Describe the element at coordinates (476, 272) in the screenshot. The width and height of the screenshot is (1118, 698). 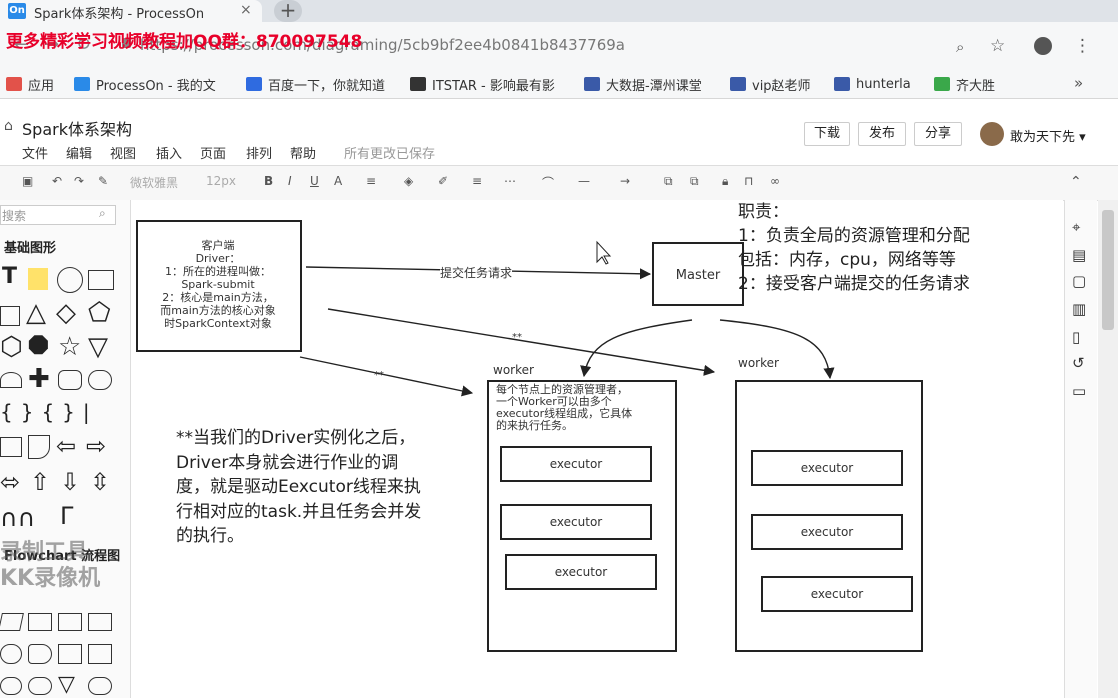
I see `submit-request-label: 提交任务请求` at that location.